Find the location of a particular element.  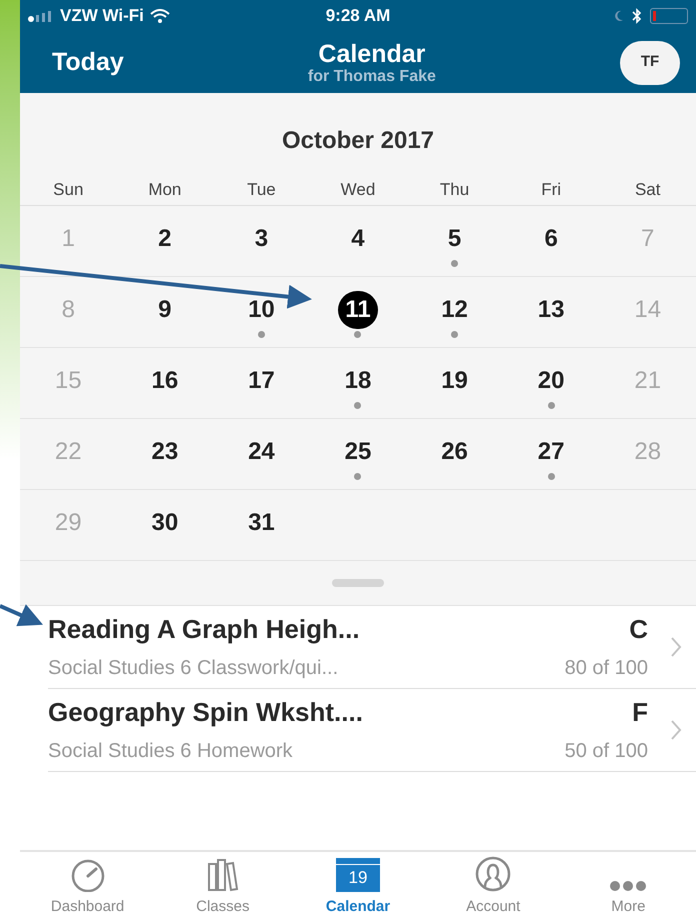

calendar-day: 31 is located at coordinates (261, 525).